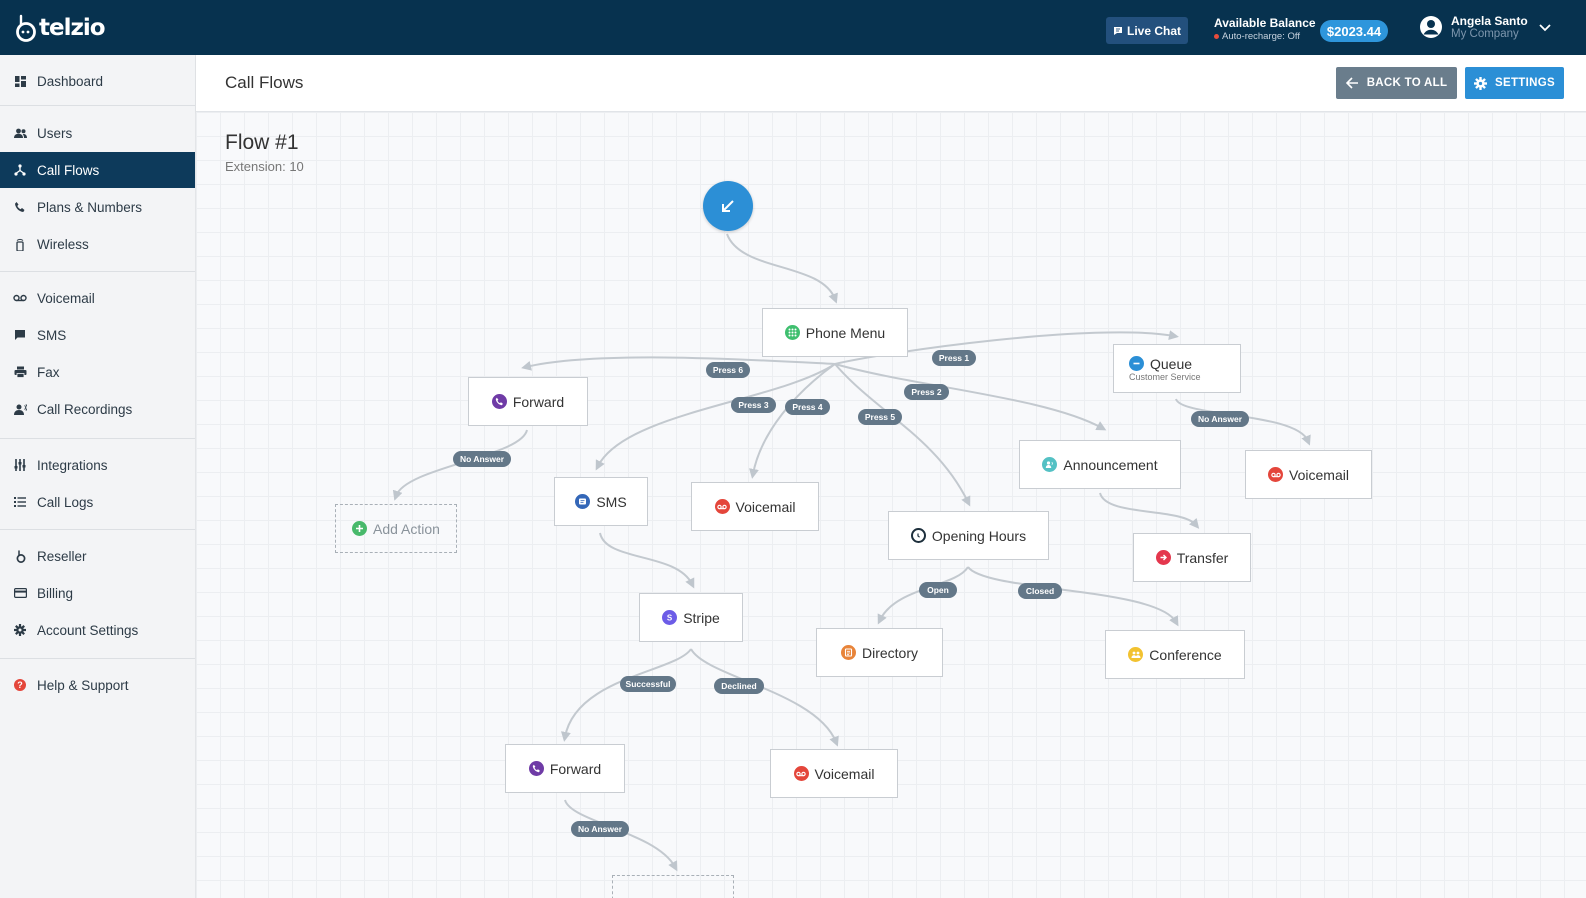  I want to click on sidebar-item-call-logs: Call Logs, so click(97, 502).